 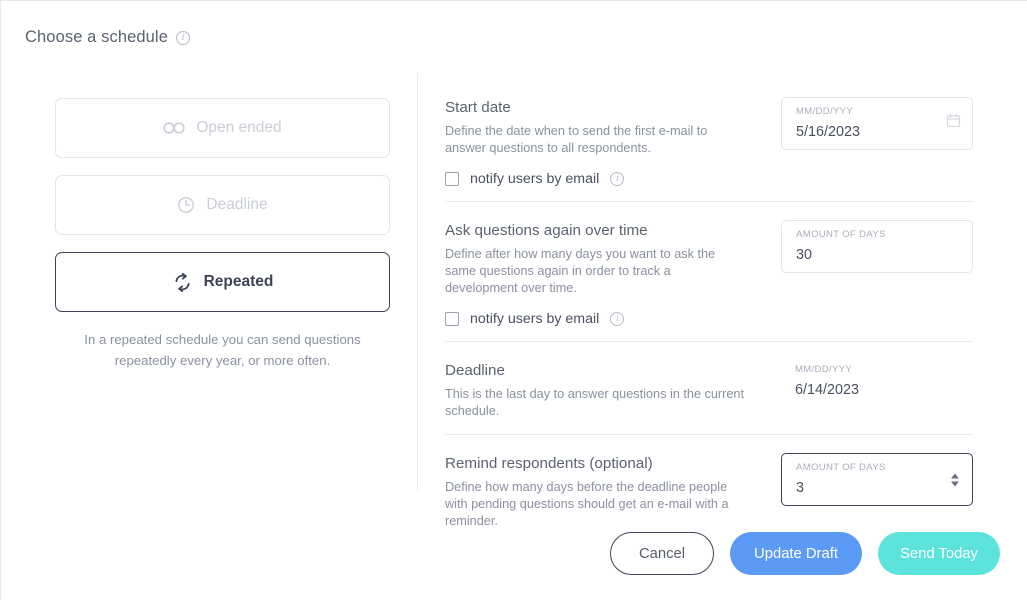 I want to click on schedule-option-label: Open ended, so click(x=239, y=127).